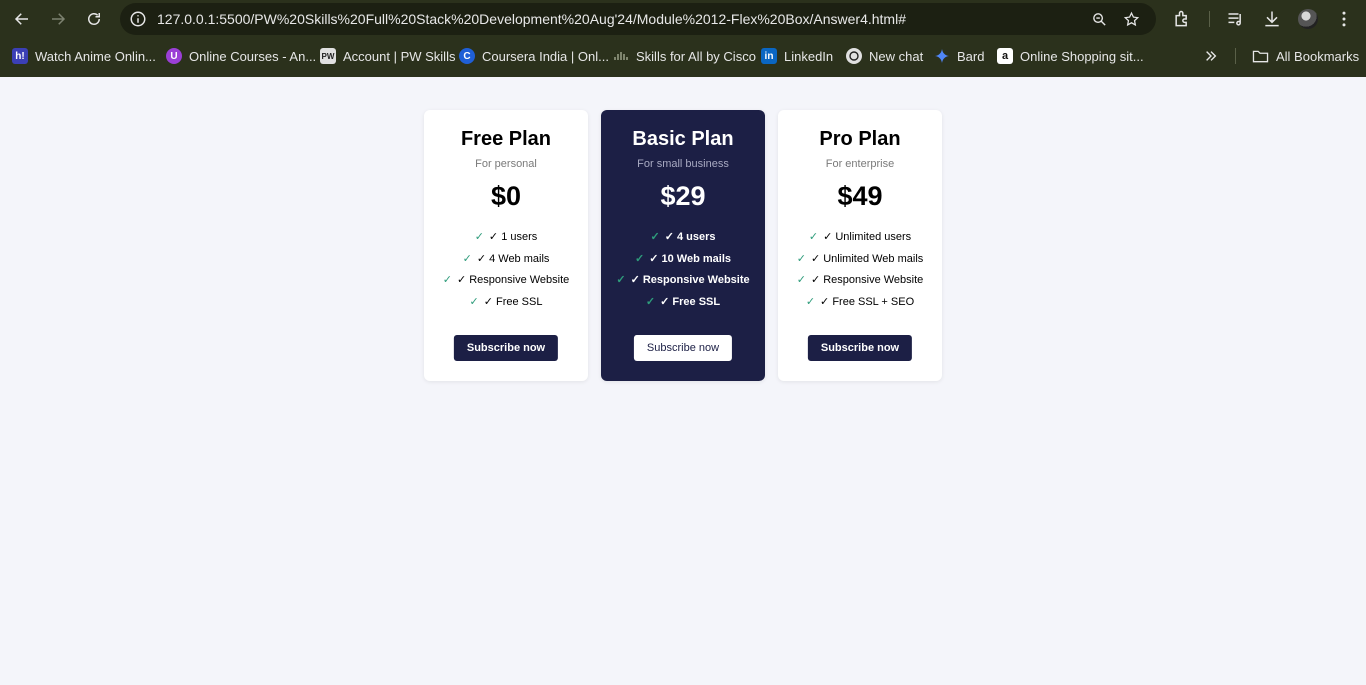  I want to click on all-bookmarks-button: All Bookmarks, so click(1305, 56).